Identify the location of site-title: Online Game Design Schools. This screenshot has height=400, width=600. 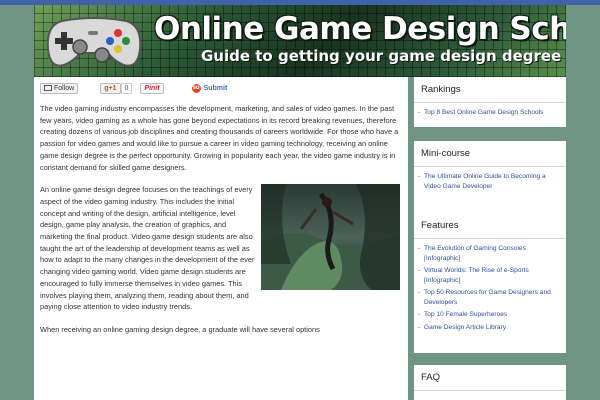
(360, 29).